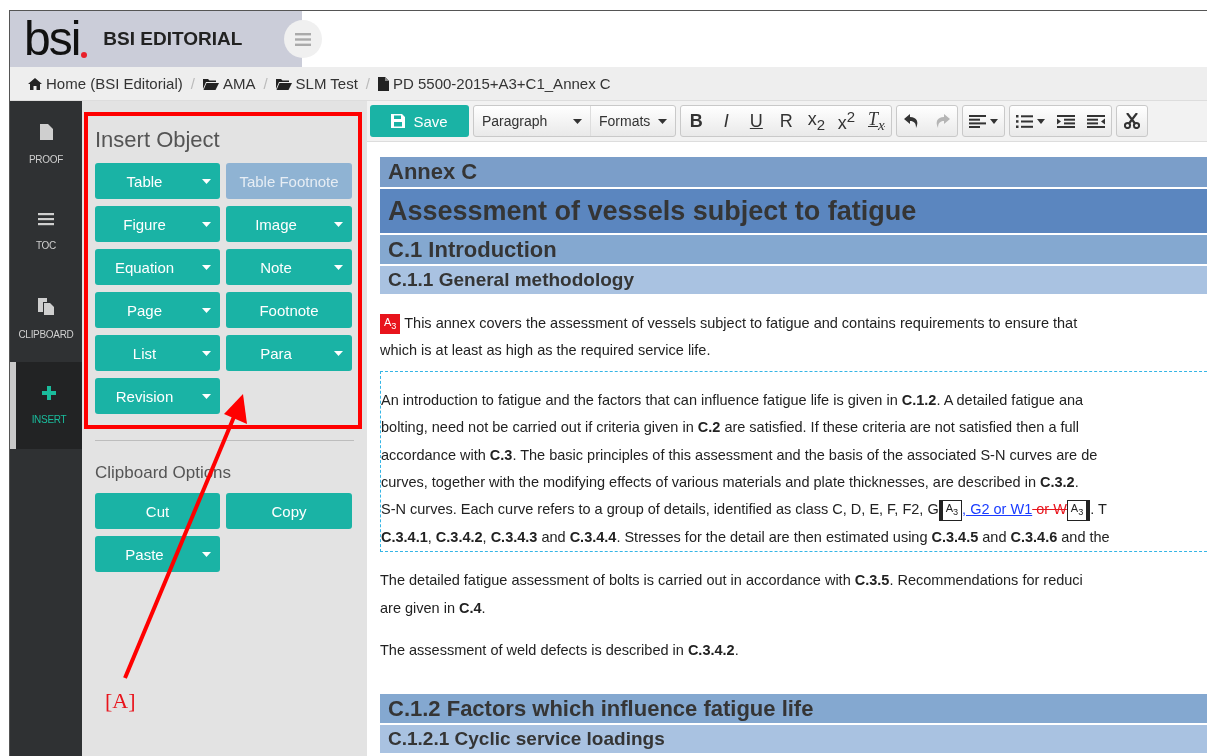 Image resolution: width=1207 pixels, height=756 pixels. What do you see at coordinates (633, 121) in the screenshot?
I see `format-dropdown: Formats` at bounding box center [633, 121].